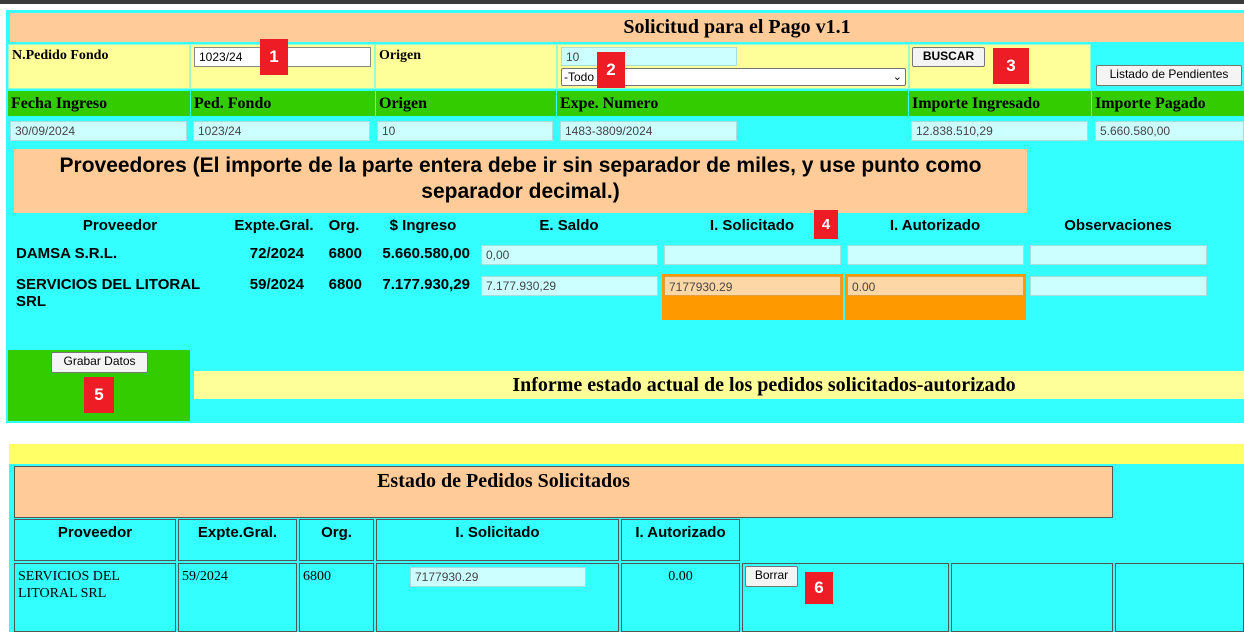  What do you see at coordinates (274, 225) in the screenshot?
I see `col-expte-gral: Expte.Gral.` at bounding box center [274, 225].